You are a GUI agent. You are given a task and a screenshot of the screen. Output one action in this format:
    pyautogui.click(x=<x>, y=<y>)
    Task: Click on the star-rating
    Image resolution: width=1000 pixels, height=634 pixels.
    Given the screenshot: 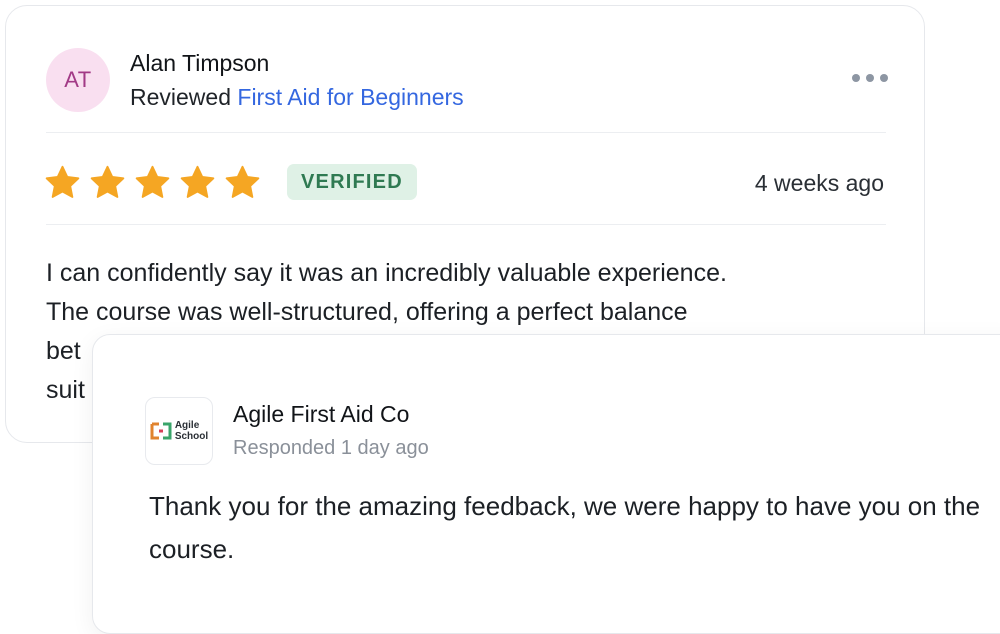 What is the action you would take?
    pyautogui.click(x=152, y=182)
    